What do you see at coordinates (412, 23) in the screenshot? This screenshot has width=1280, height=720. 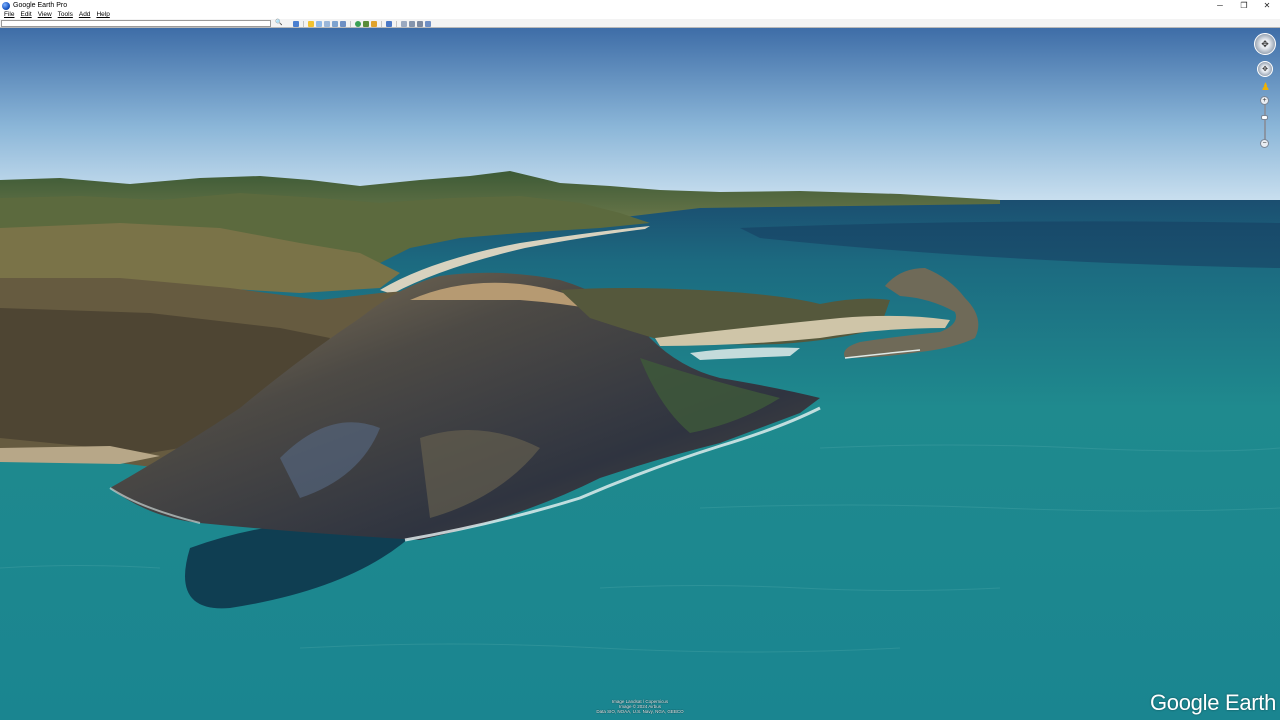 I see `print-icon` at bounding box center [412, 23].